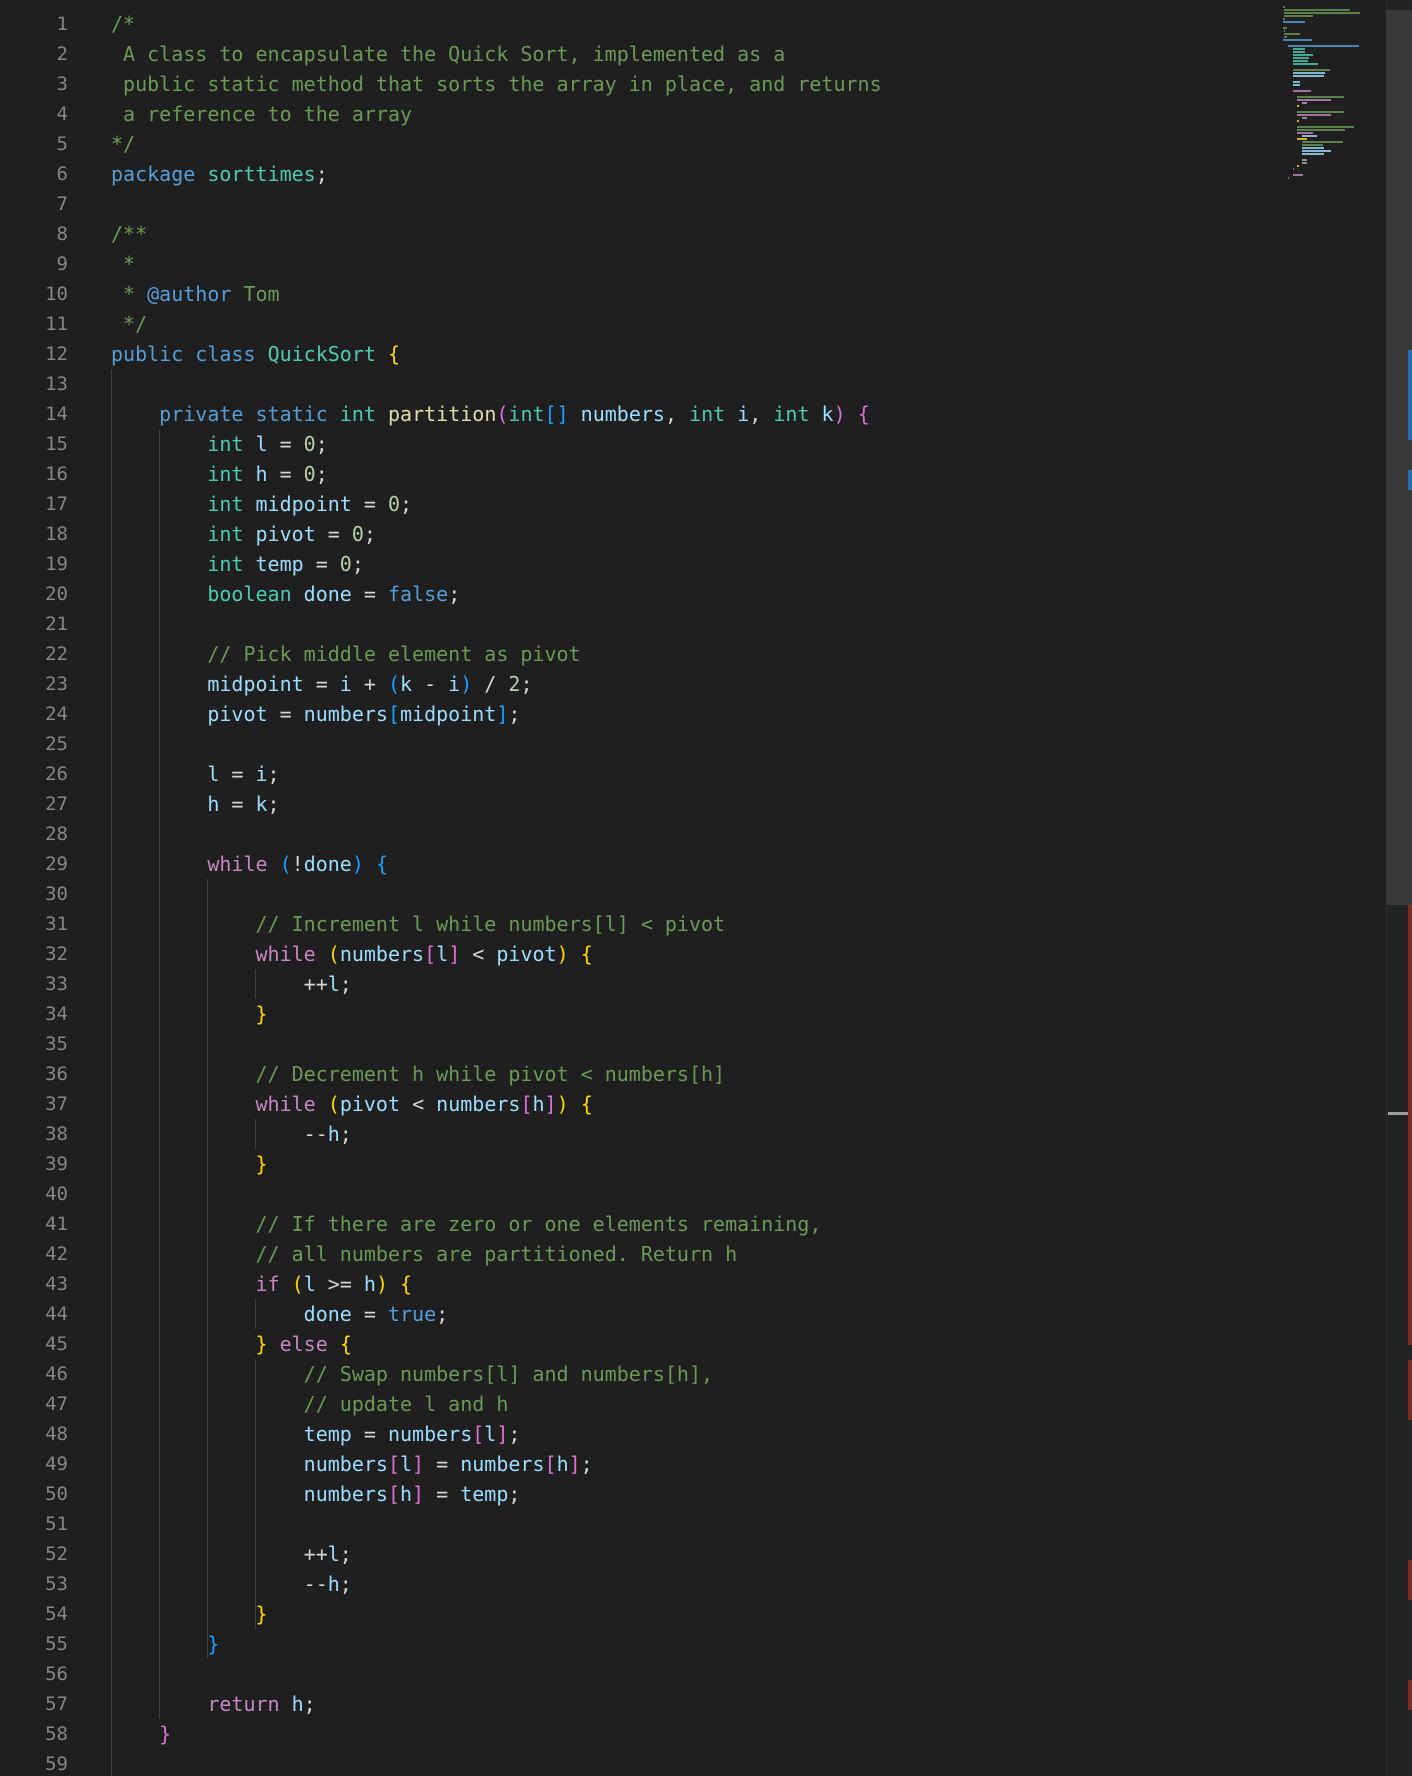 This screenshot has width=1412, height=1776. Describe the element at coordinates (56, 1434) in the screenshot. I see `line-number: 48` at that location.